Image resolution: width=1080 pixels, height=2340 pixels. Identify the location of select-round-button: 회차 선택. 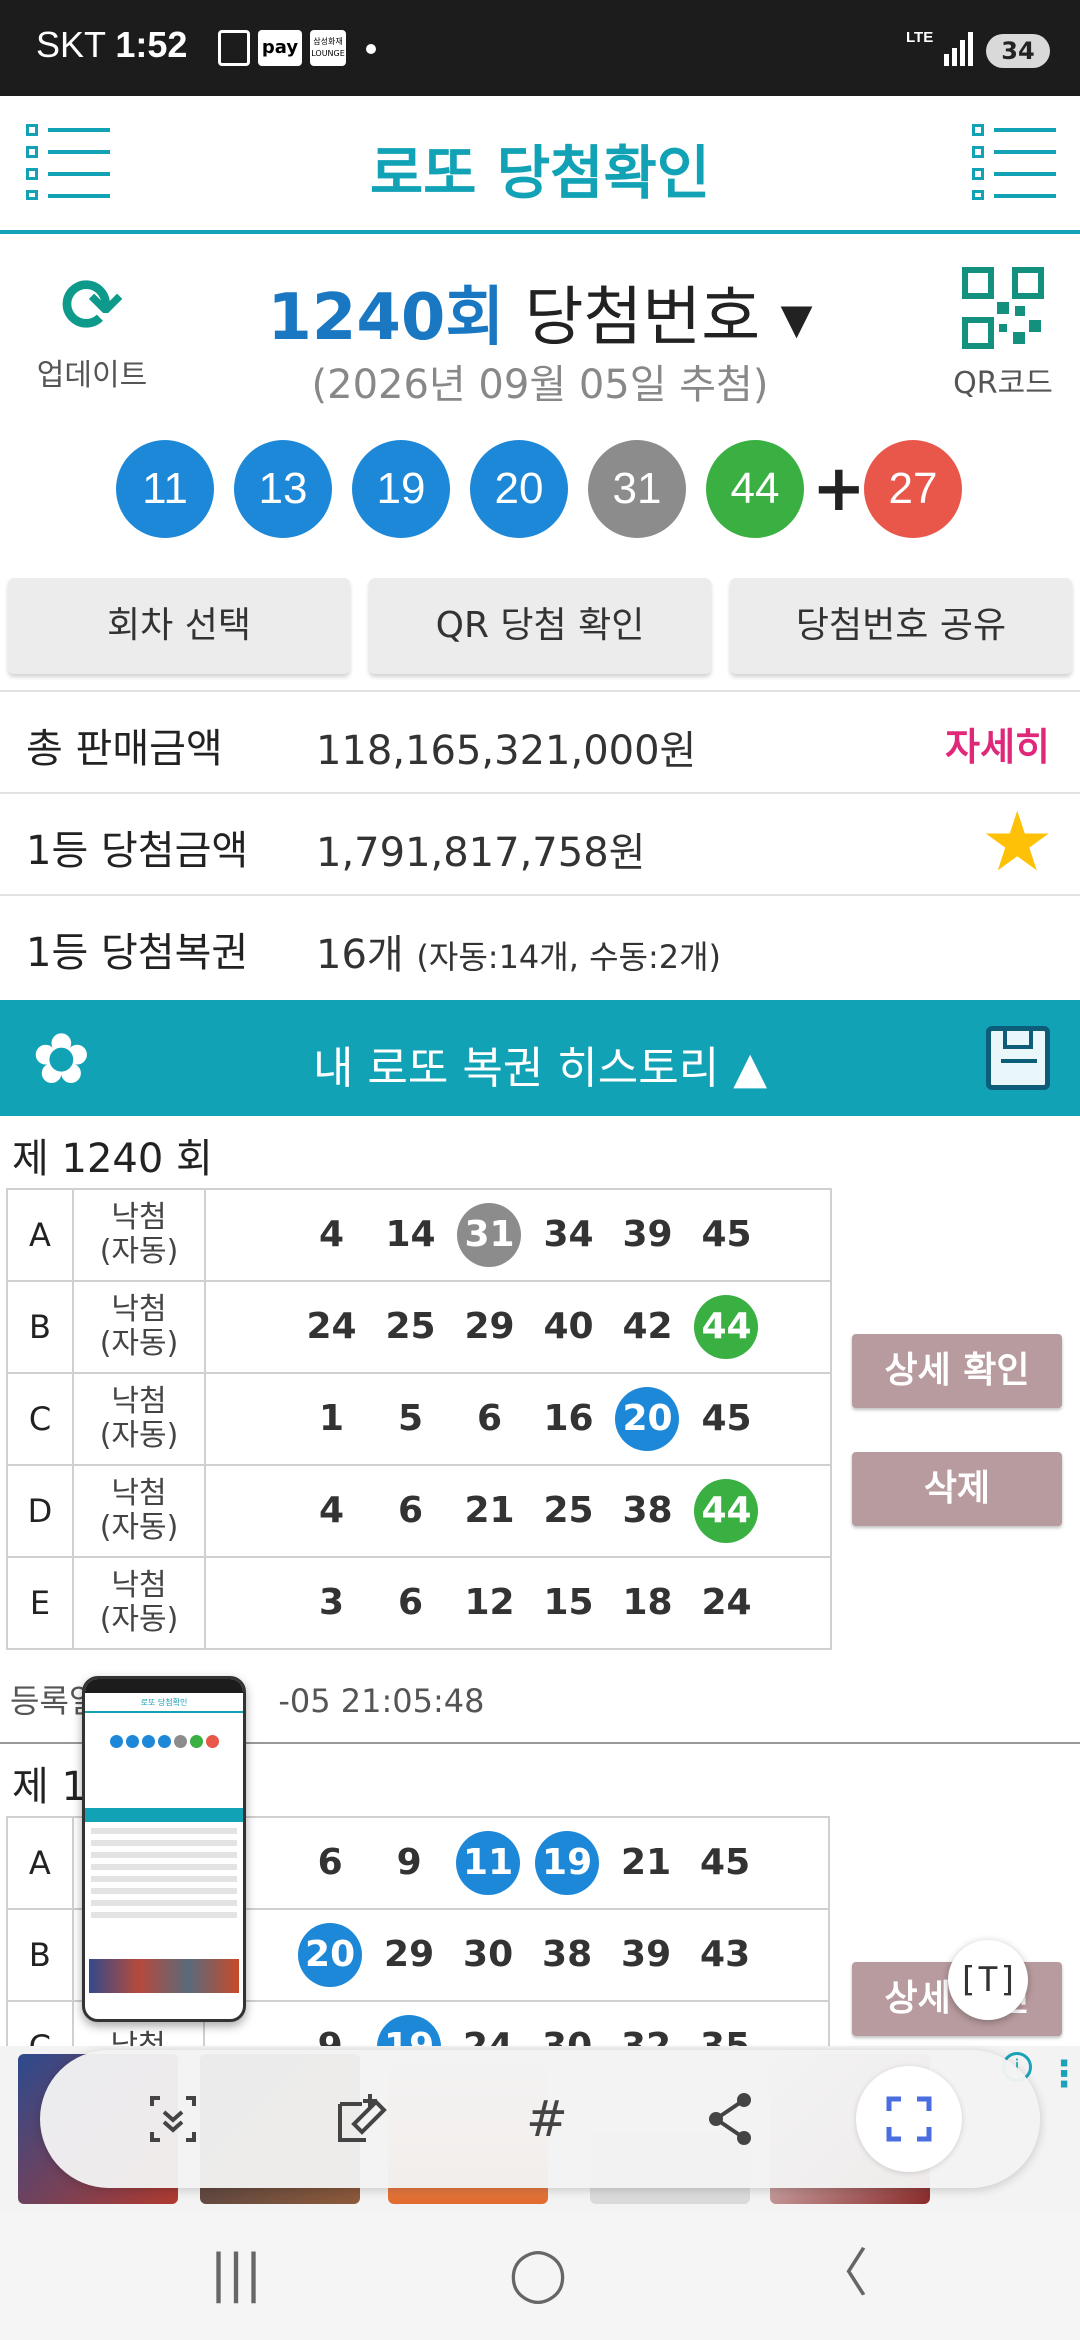
(179, 626).